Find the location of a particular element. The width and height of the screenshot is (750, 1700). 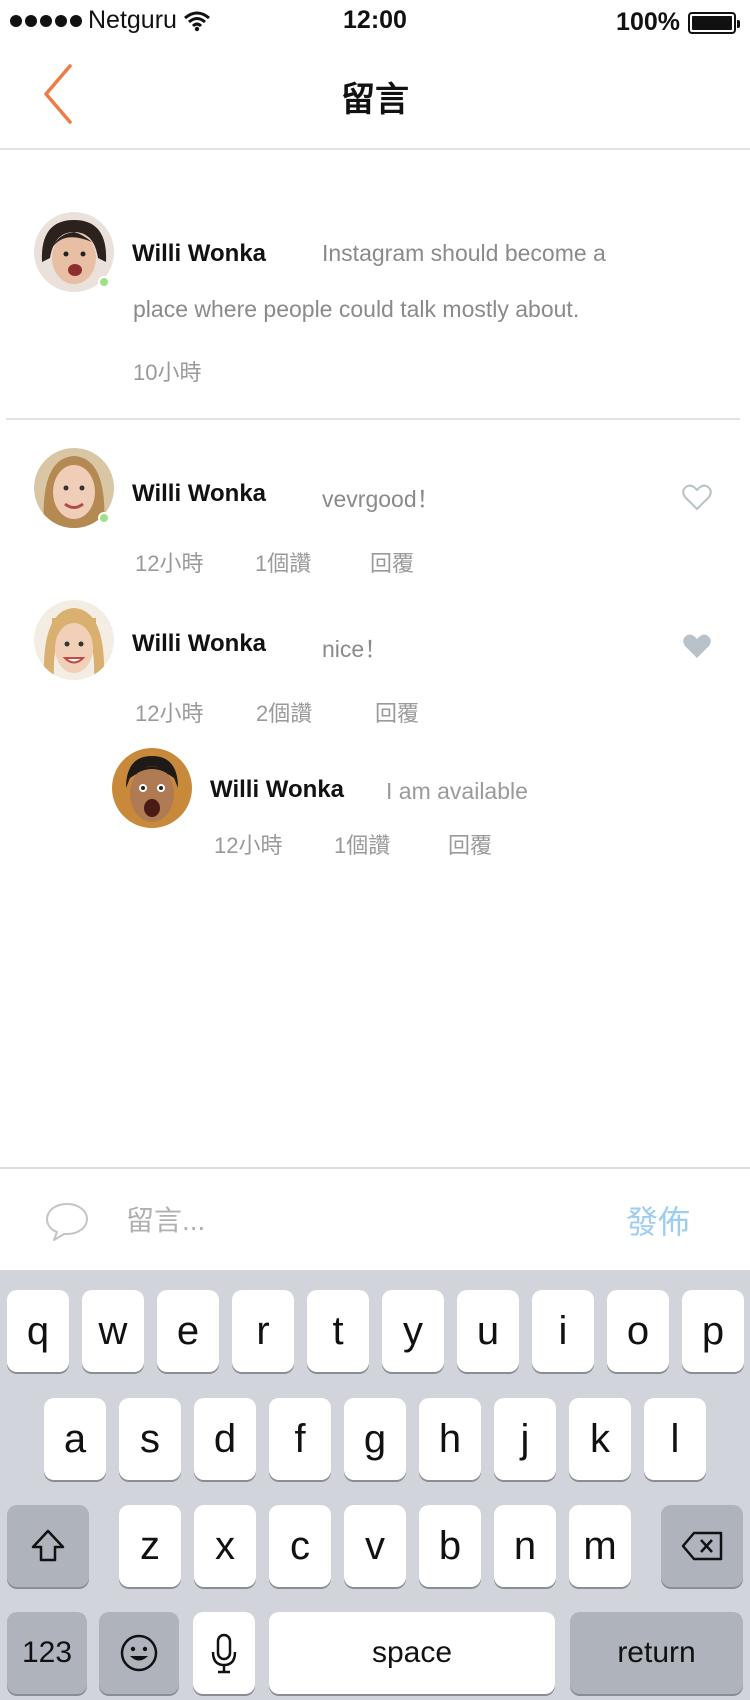

battery: 100% is located at coordinates (678, 22).